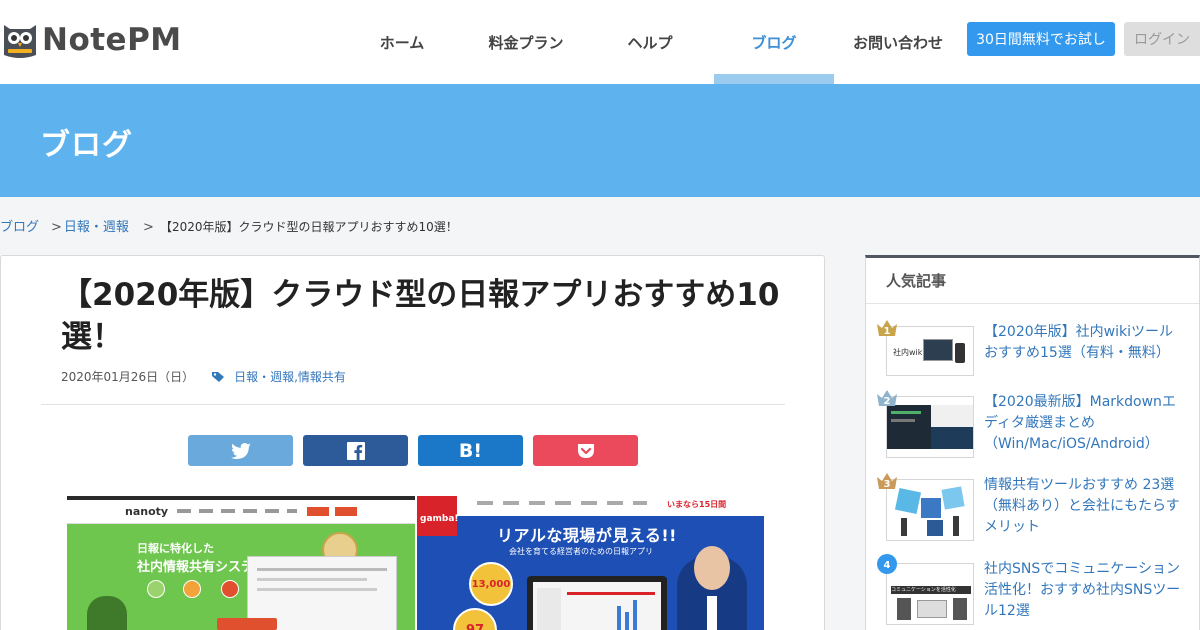  Describe the element at coordinates (308, 227) in the screenshot. I see `breadcrumb-current: 【2020年版】クラウド型の日報アプリおすすめ10選！` at that location.